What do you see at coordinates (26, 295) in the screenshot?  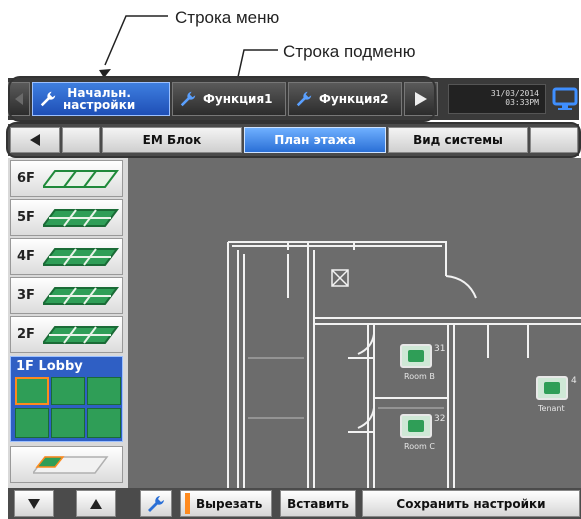 I see `floor-label: 3F` at bounding box center [26, 295].